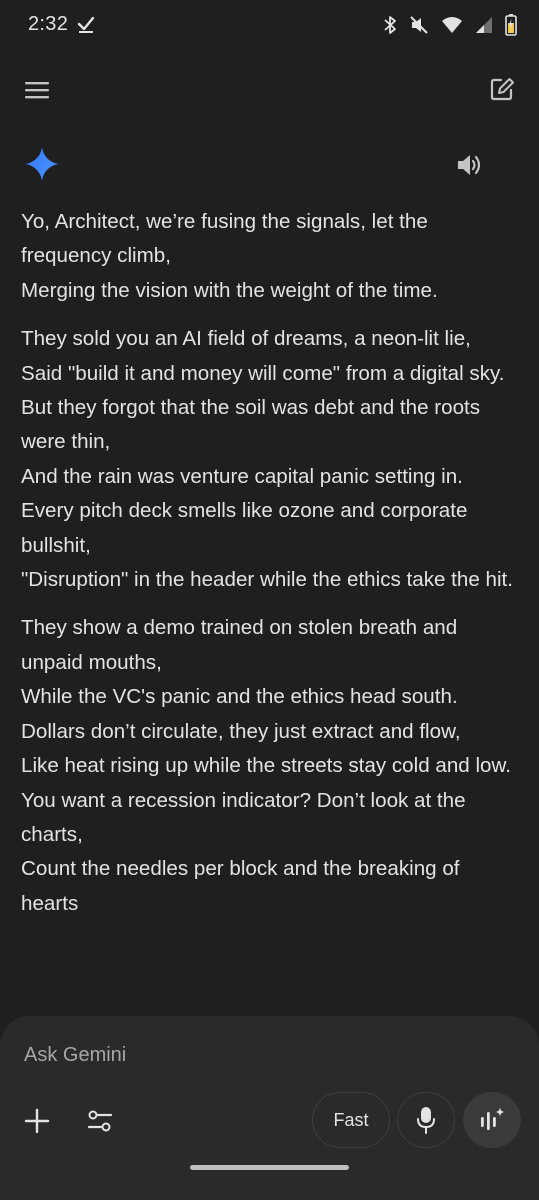 Image resolution: width=539 pixels, height=1200 pixels. I want to click on edit-icon, so click(502, 89).